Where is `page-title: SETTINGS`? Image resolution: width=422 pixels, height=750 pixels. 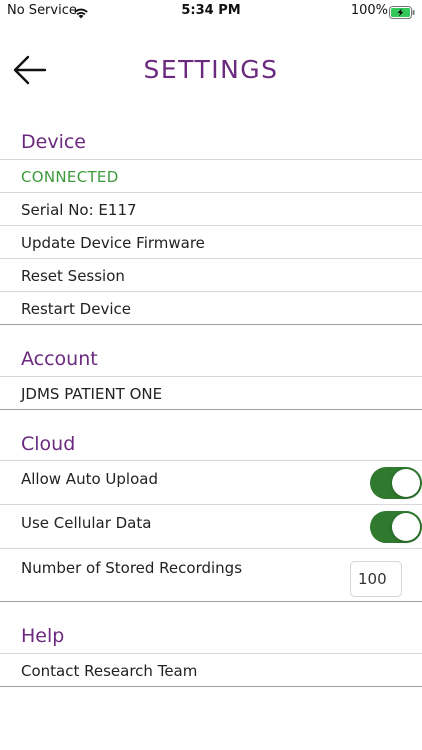
page-title: SETTINGS is located at coordinates (211, 69).